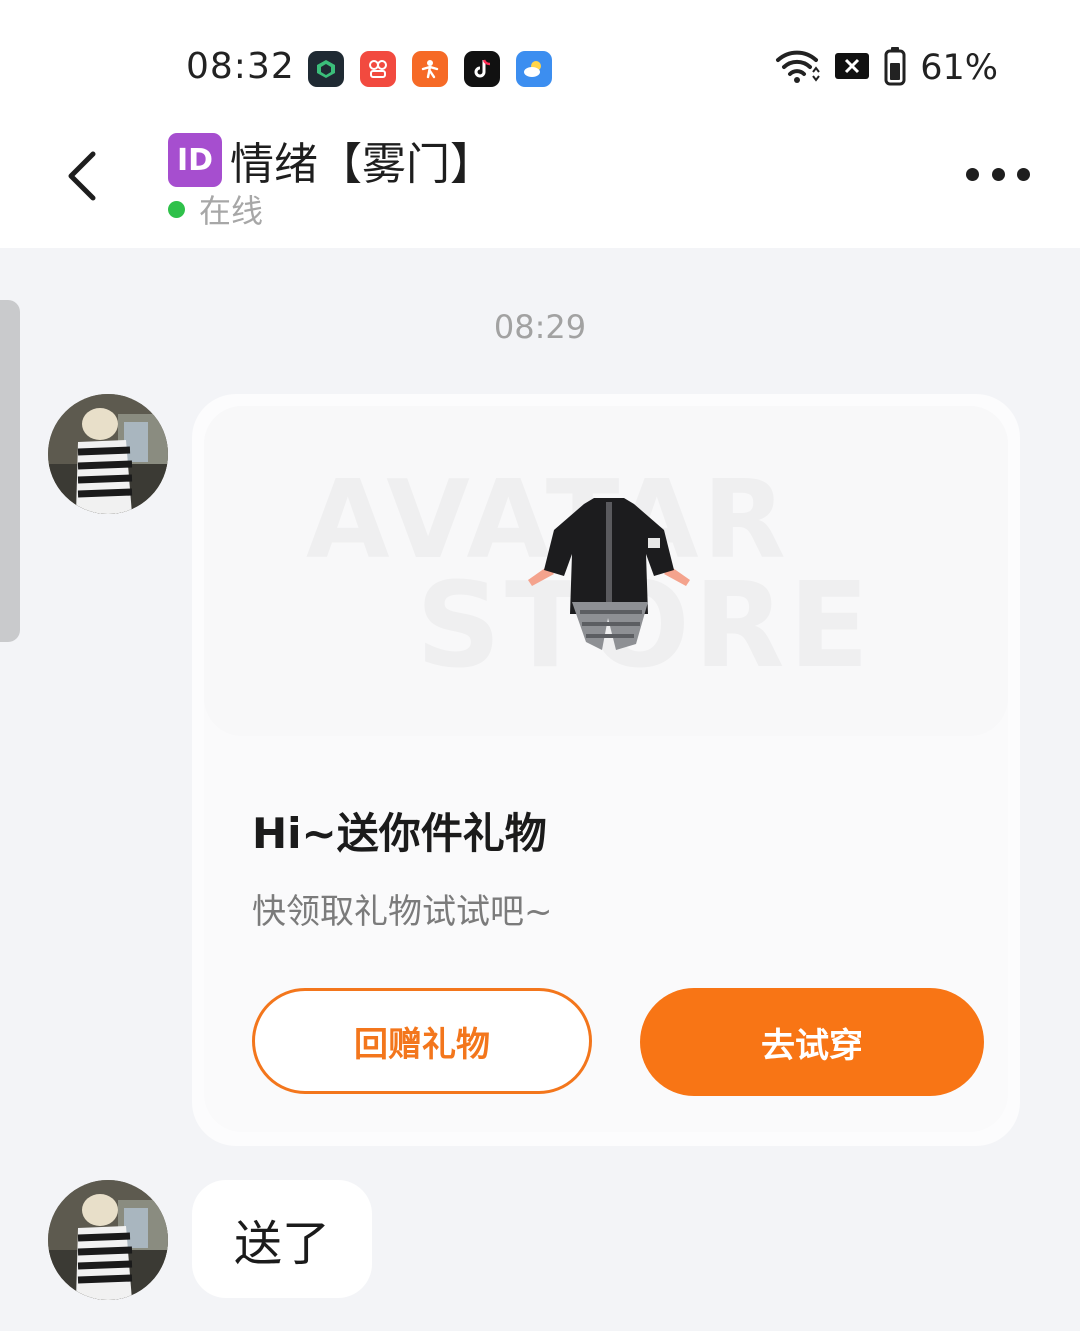 Image resolution: width=1080 pixels, height=1331 pixels. What do you see at coordinates (482, 69) in the screenshot?
I see `tiktok-icon` at bounding box center [482, 69].